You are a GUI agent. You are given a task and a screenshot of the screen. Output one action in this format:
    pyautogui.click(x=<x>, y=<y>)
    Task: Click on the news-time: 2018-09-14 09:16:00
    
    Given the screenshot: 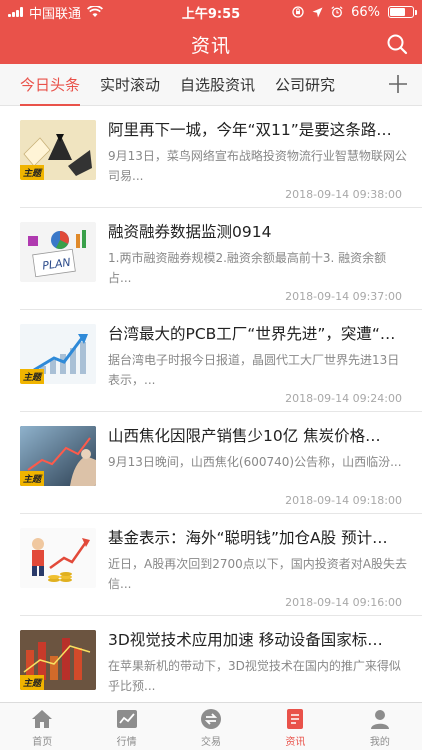 What is the action you would take?
    pyautogui.click(x=343, y=602)
    